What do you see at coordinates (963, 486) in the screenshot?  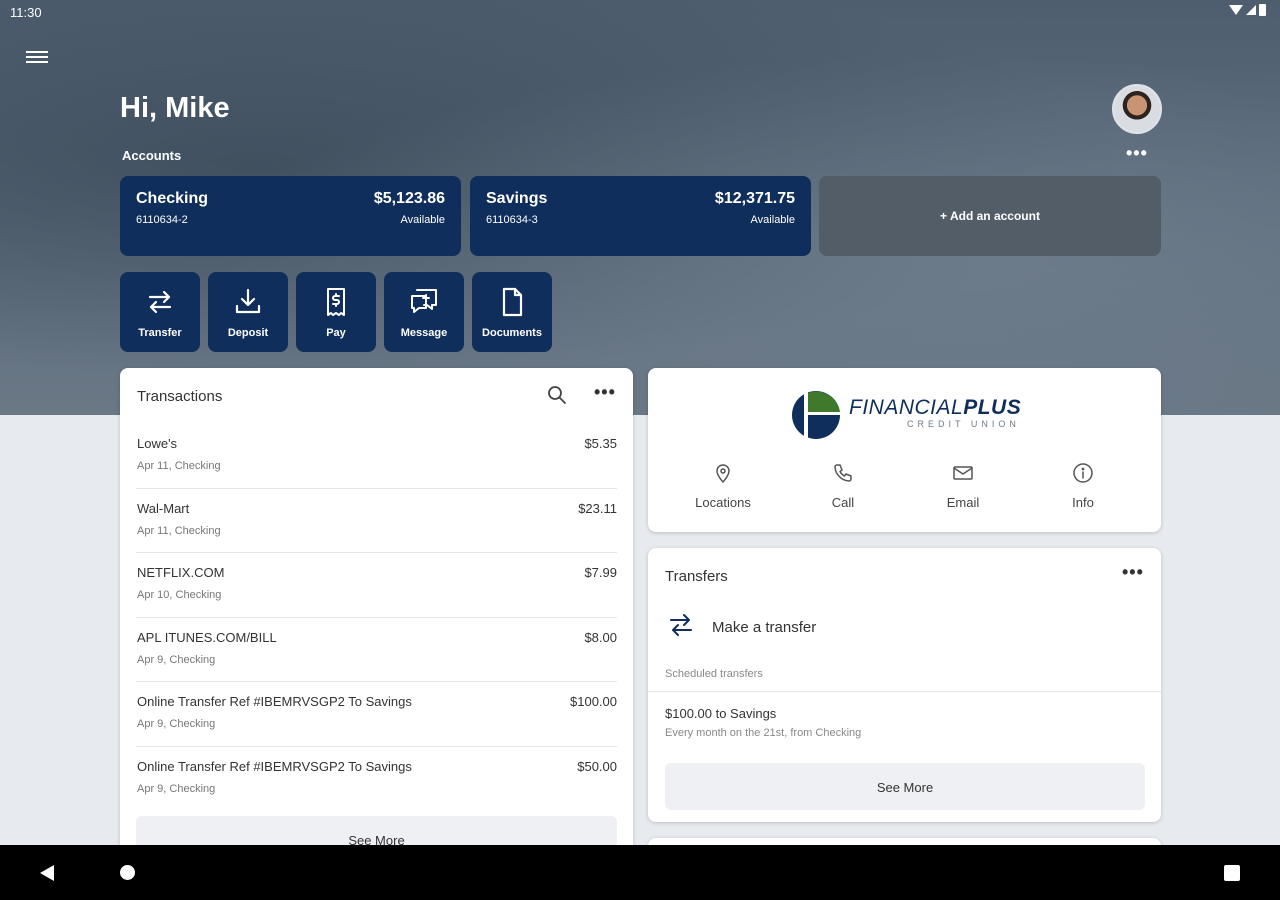 I see `email-button: Email` at bounding box center [963, 486].